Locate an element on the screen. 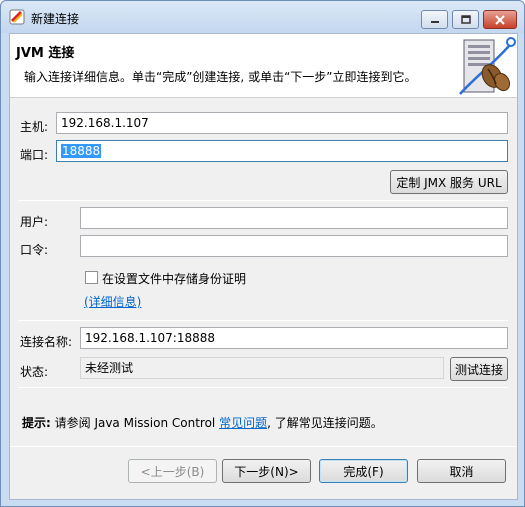 This screenshot has height=507, width=525. title-bar: 新建连接 is located at coordinates (262, 17).